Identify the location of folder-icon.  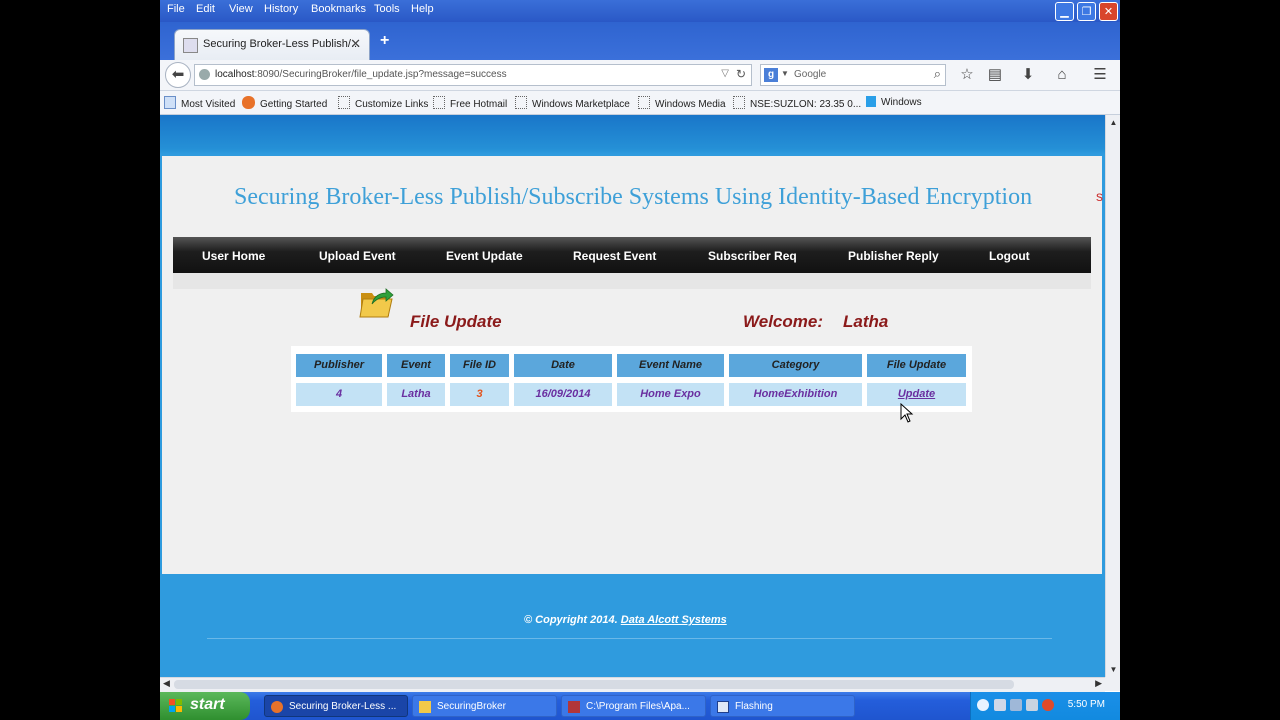
(425, 707).